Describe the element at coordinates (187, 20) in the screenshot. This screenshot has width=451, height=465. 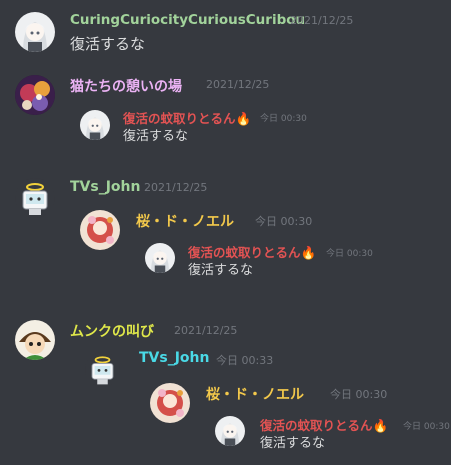
I see `username: CuringCuriocityCuriousCuribou` at that location.